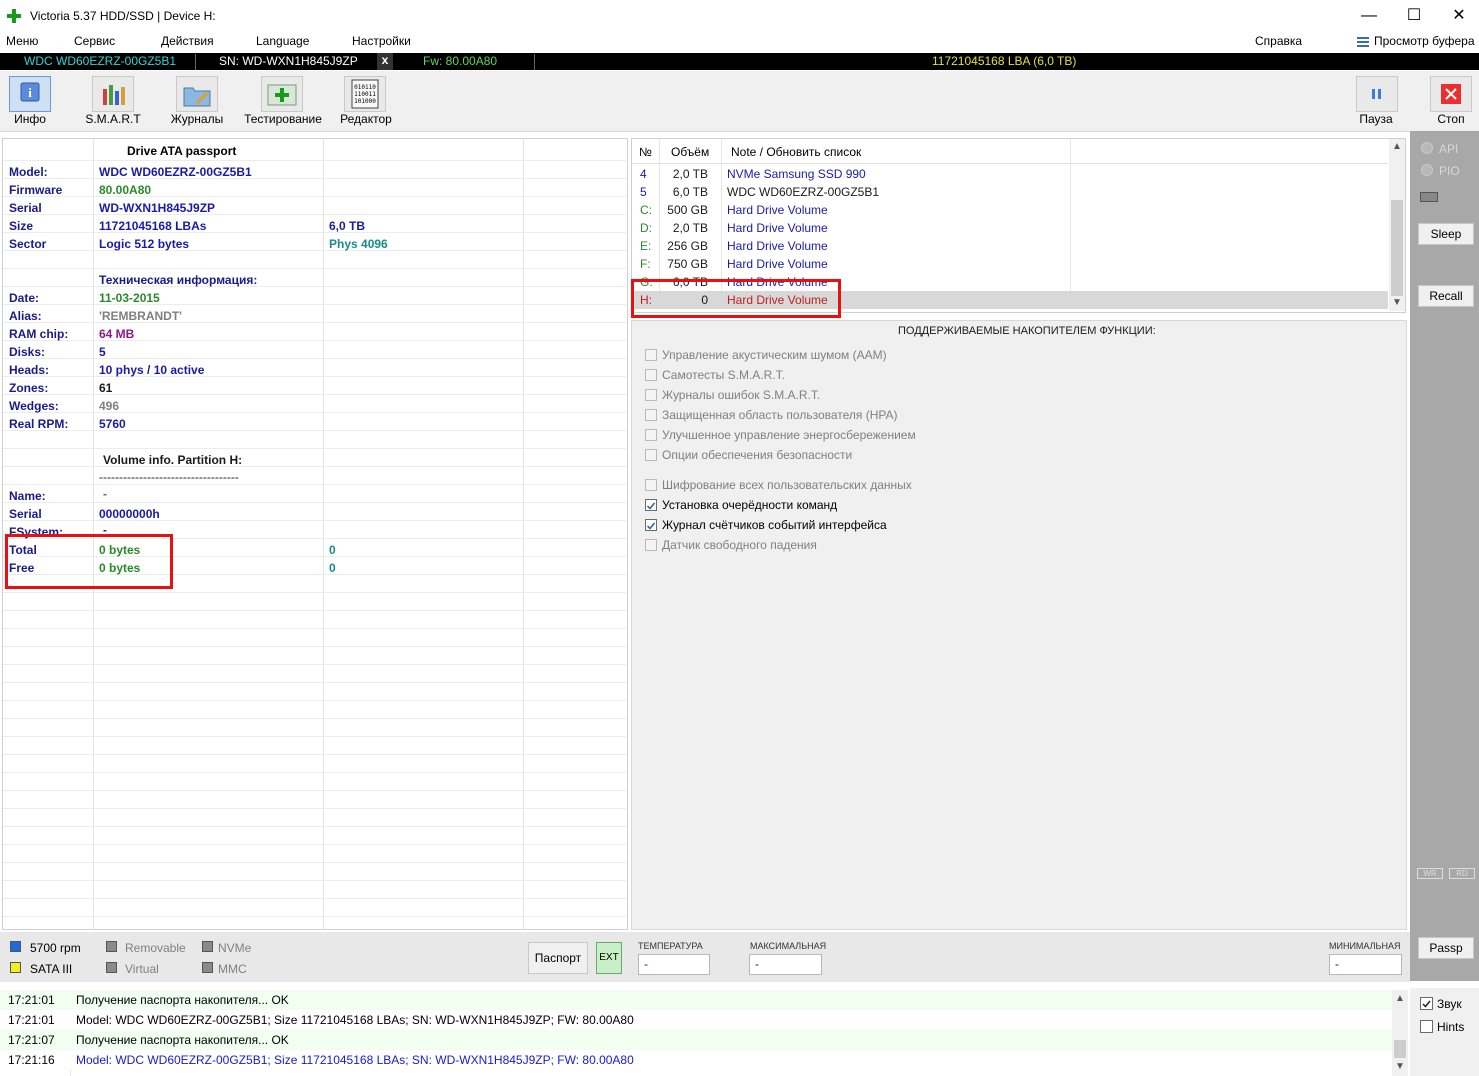  What do you see at coordinates (1426, 1026) in the screenshot?
I see `hints-checkbox` at bounding box center [1426, 1026].